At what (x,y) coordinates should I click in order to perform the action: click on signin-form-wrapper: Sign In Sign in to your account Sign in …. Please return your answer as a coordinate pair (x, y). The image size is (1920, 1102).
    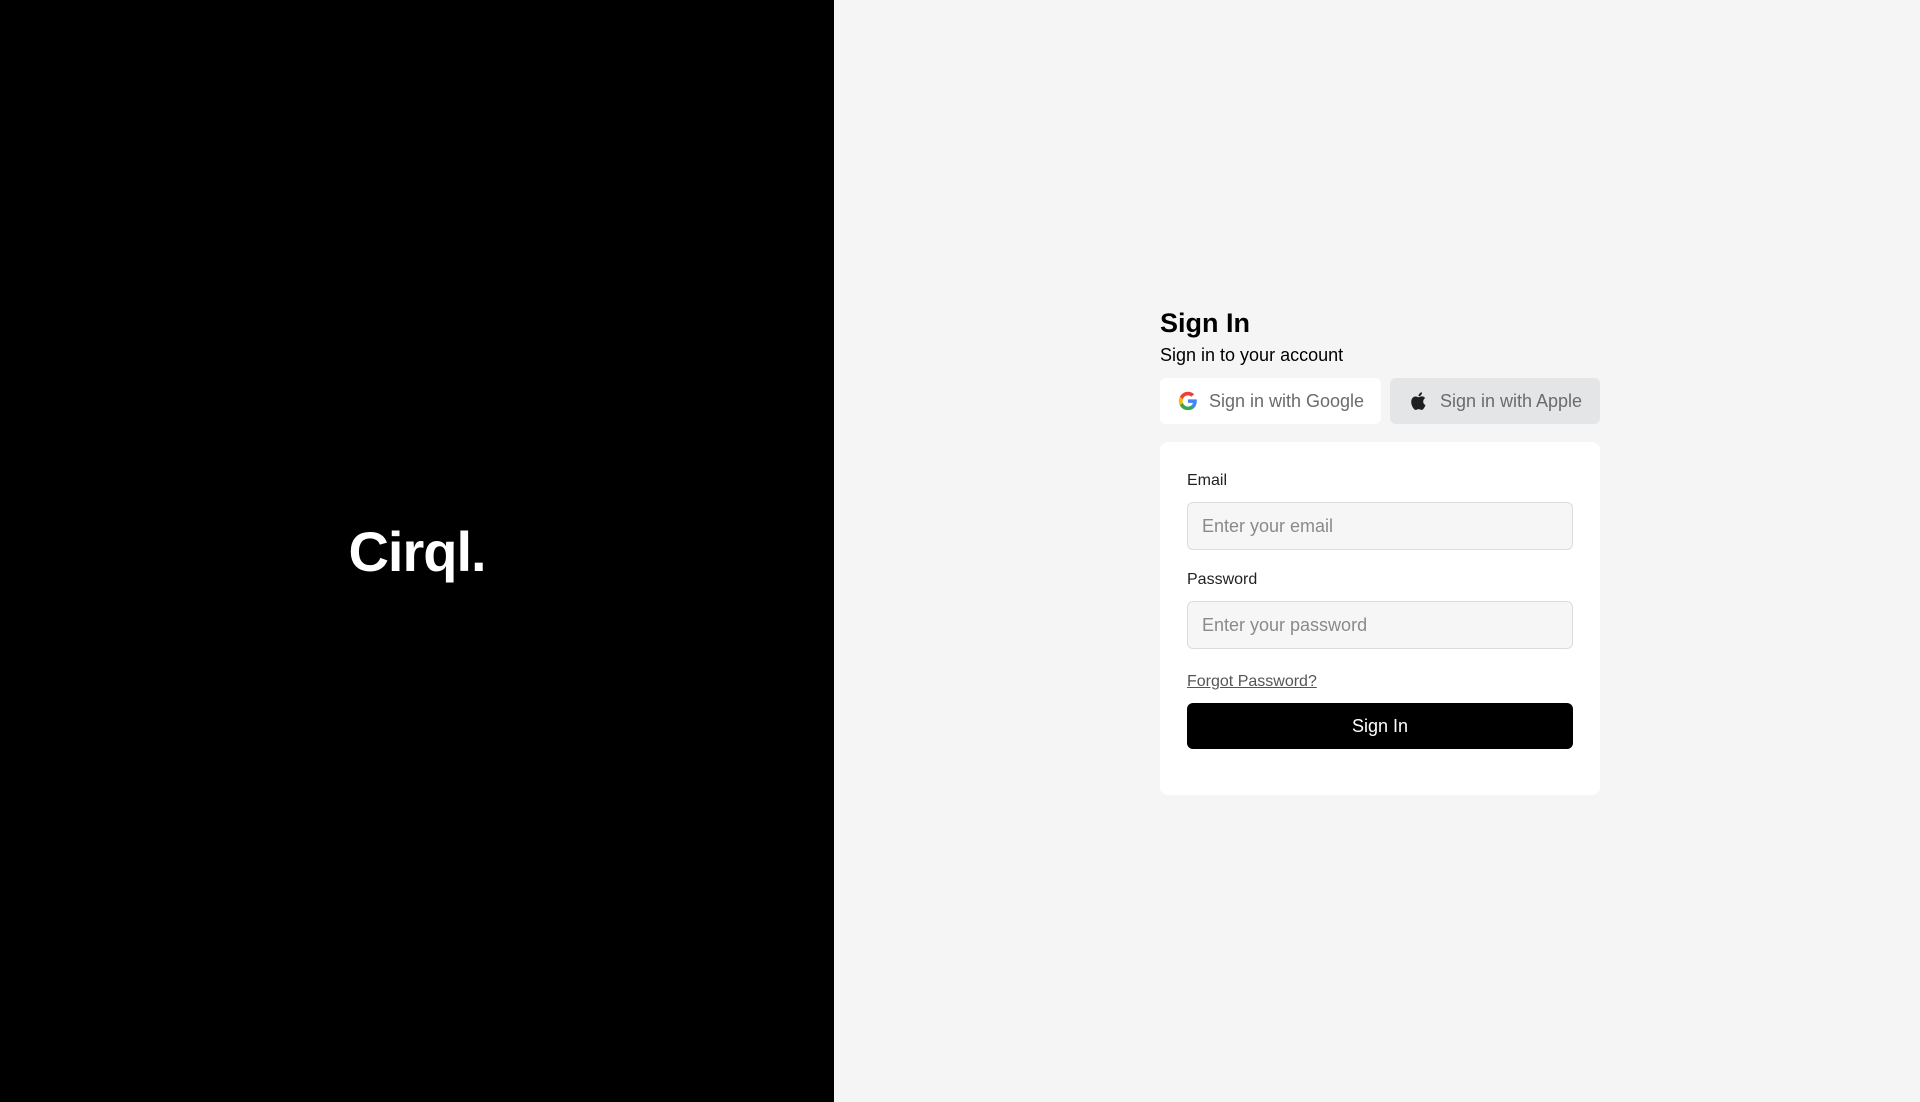
    Looking at the image, I should click on (1380, 550).